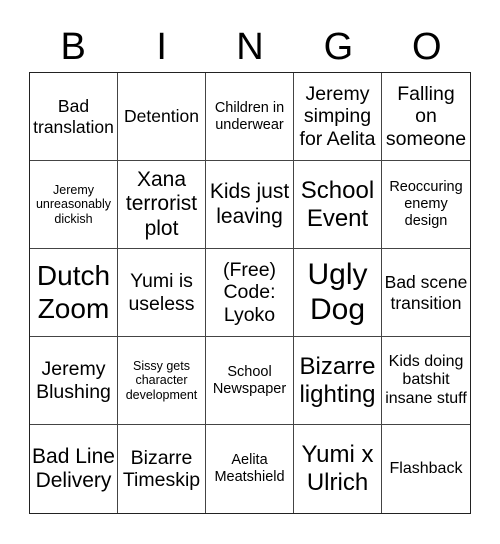 This screenshot has width=500, height=544. What do you see at coordinates (74, 117) in the screenshot?
I see `bingo-cell: Bad translation` at bounding box center [74, 117].